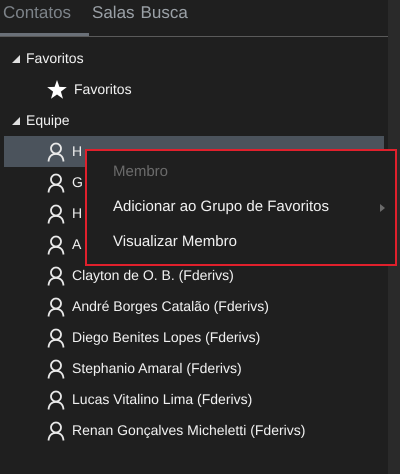  Describe the element at coordinates (157, 368) in the screenshot. I see `contact-name: Stephanio Amaral (Fderivs)` at that location.